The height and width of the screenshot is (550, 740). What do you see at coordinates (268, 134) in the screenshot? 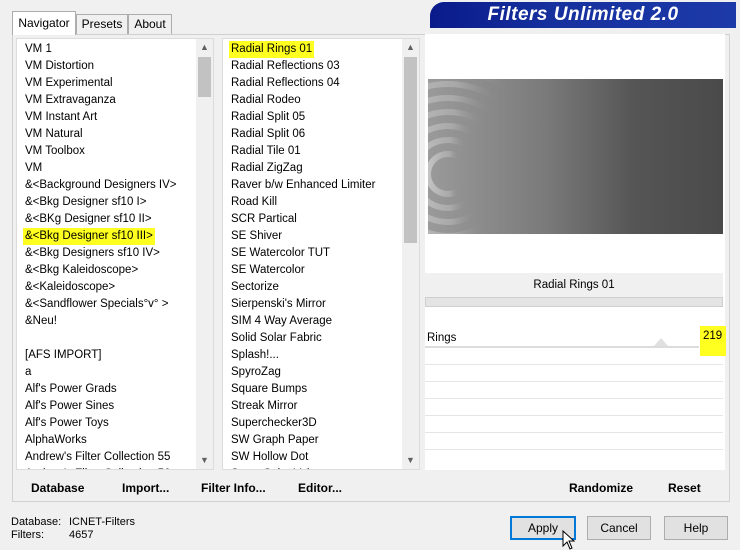
I see `list-item: Radial Split 06` at bounding box center [268, 134].